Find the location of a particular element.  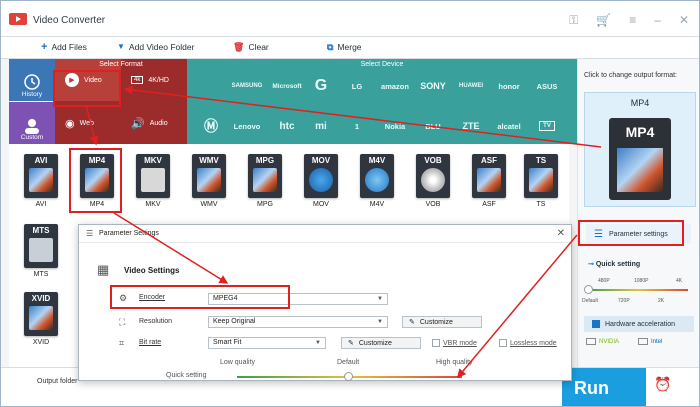

arrow-parameter-to-dialog is located at coordinates (517, 306).